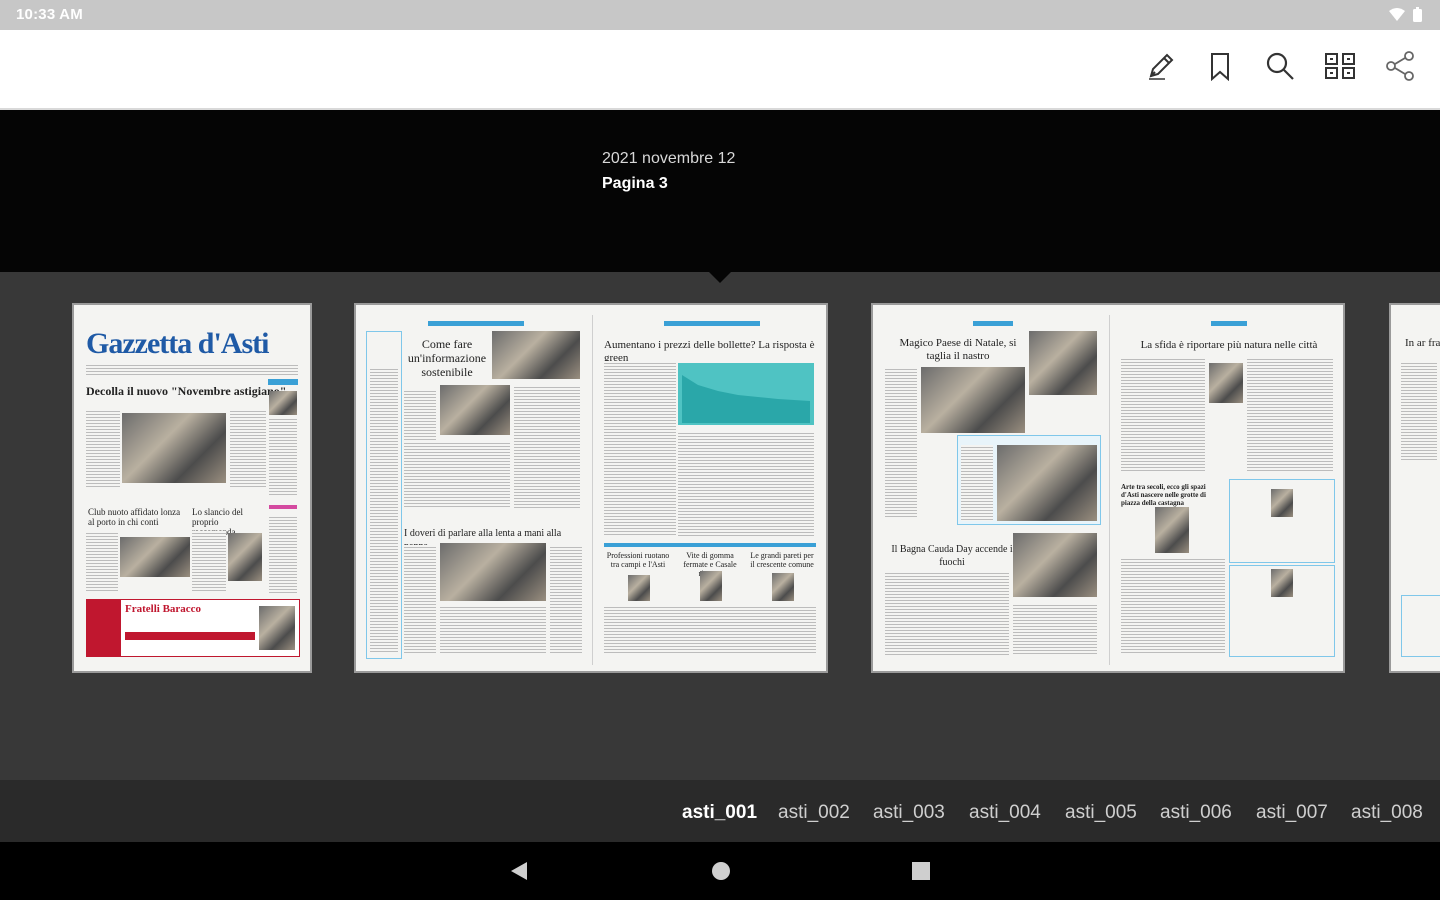 The image size is (1440, 900). What do you see at coordinates (746, 394) in the screenshot?
I see `chart-graphic` at bounding box center [746, 394].